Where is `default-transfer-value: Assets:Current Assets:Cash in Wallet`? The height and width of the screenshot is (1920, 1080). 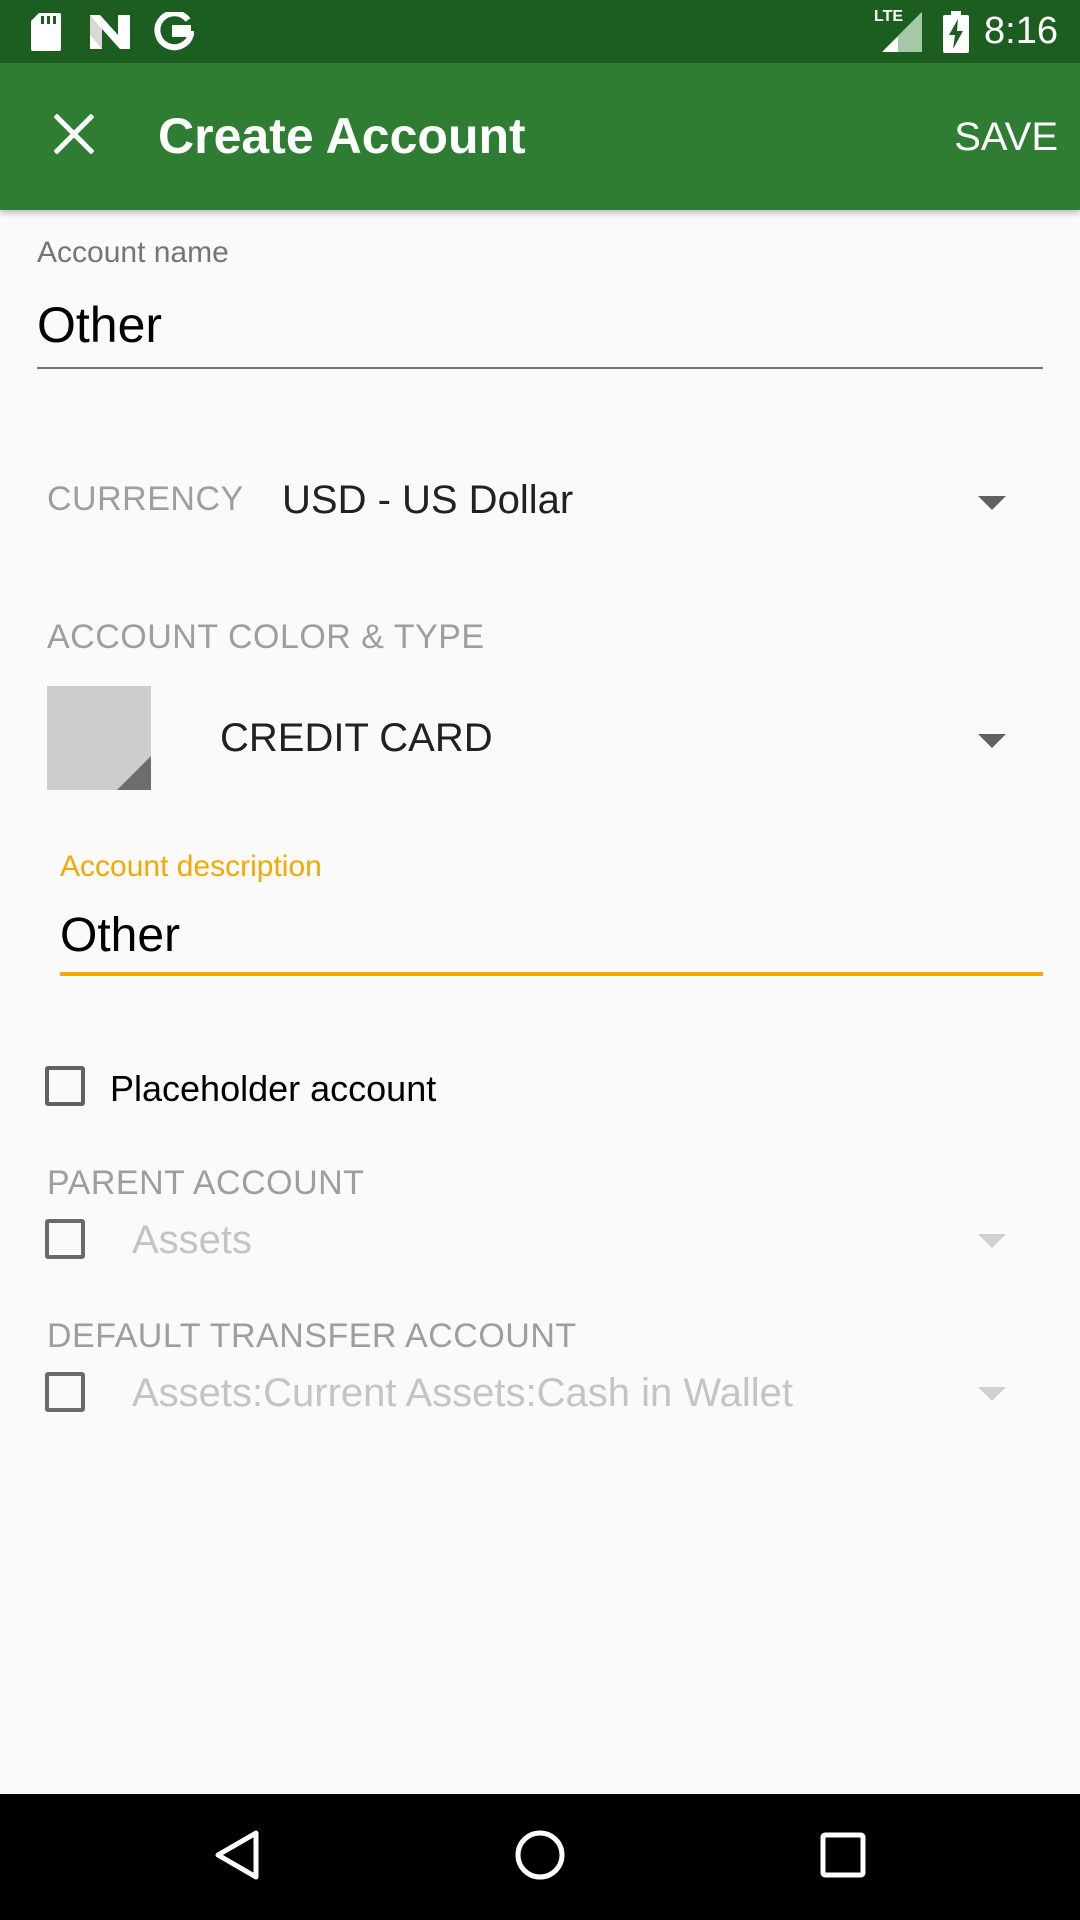 default-transfer-value: Assets:Current Assets:Cash in Wallet is located at coordinates (462, 1393).